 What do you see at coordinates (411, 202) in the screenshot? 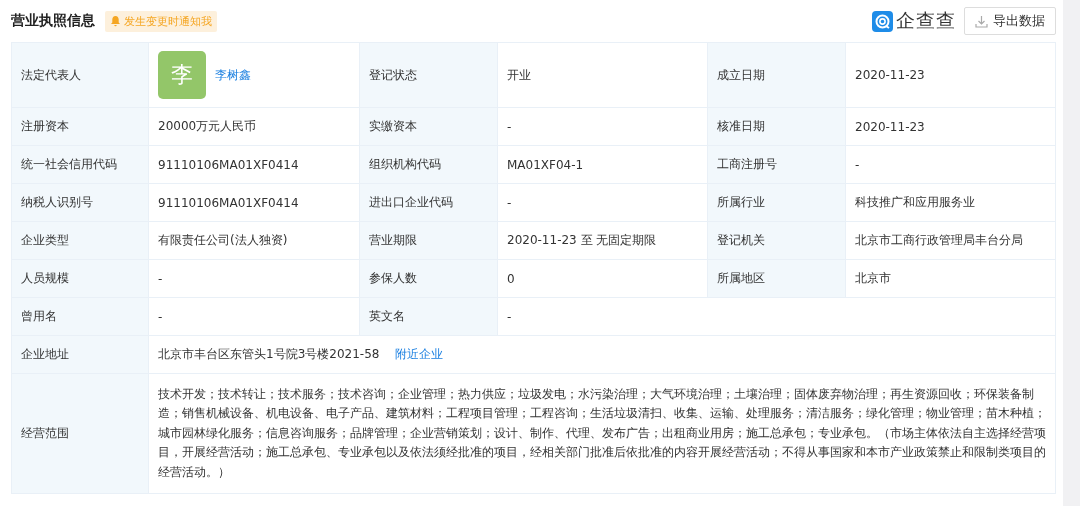
I see `field-label: 进出口企业代码` at bounding box center [411, 202].